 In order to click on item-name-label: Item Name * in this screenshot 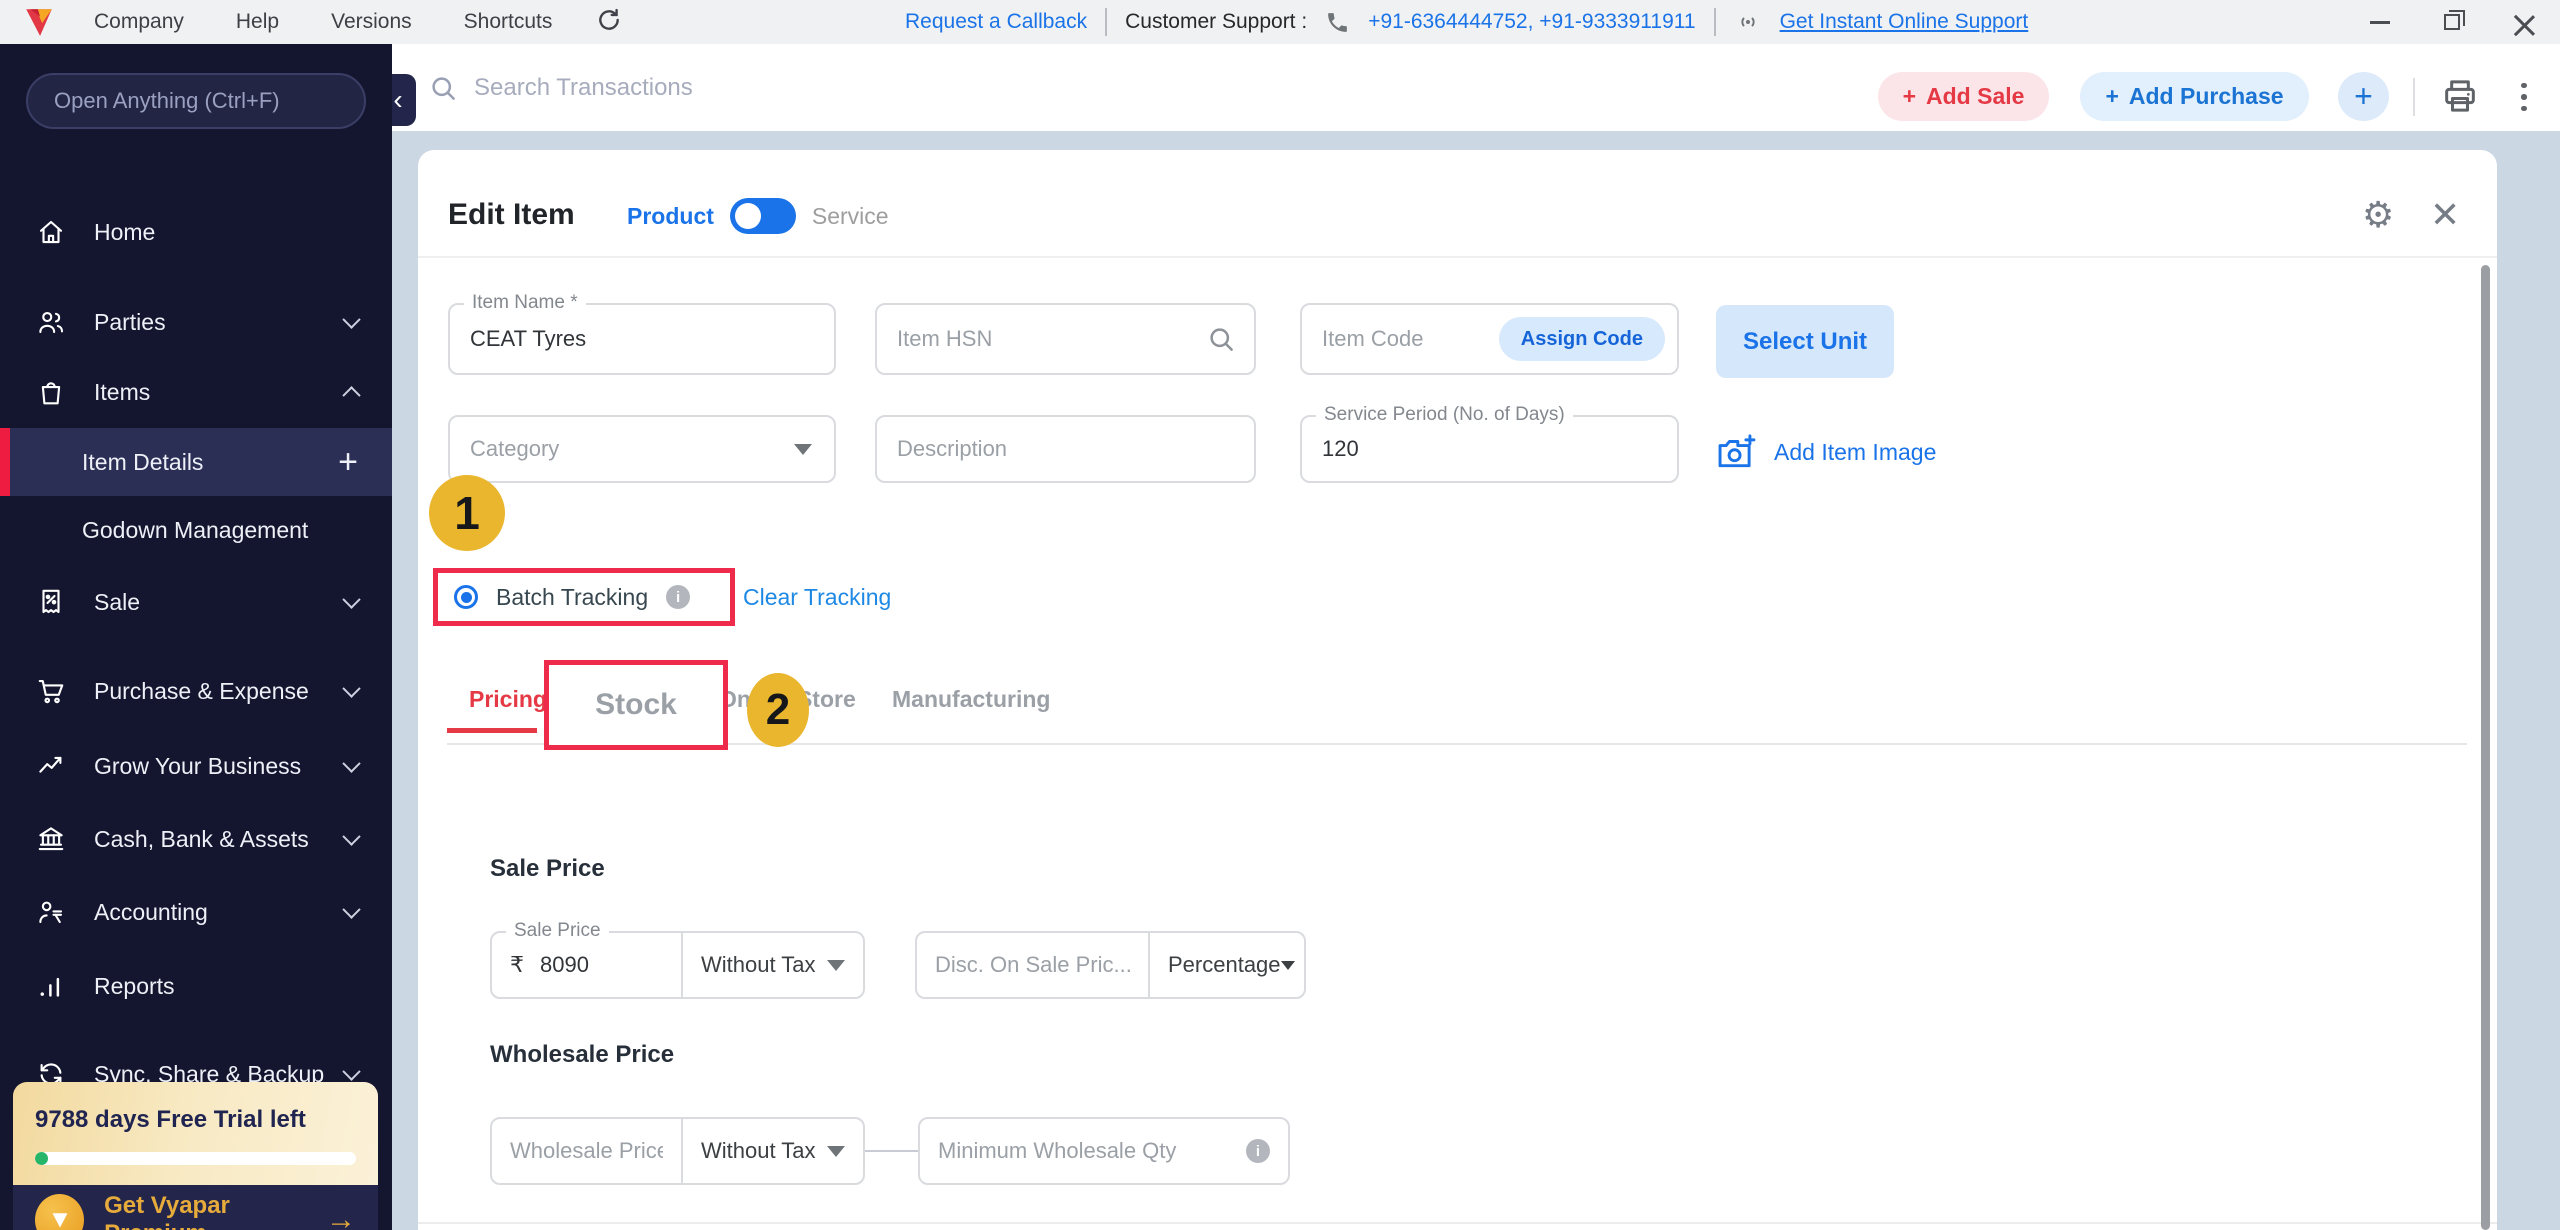, I will do `click(525, 303)`.